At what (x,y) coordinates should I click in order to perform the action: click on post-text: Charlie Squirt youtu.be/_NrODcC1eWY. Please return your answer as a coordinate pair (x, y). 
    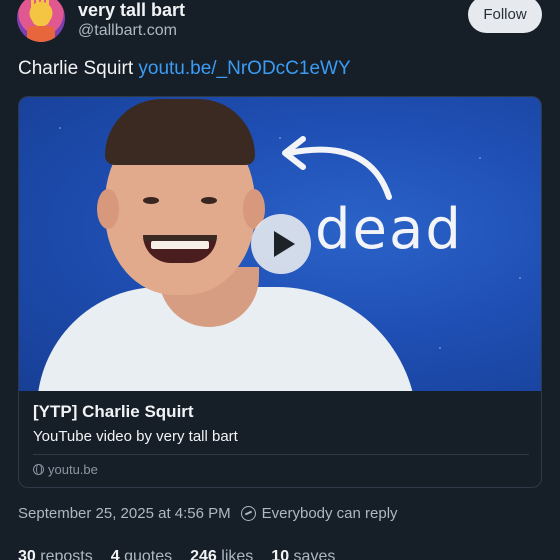
    Looking at the image, I should click on (184, 69).